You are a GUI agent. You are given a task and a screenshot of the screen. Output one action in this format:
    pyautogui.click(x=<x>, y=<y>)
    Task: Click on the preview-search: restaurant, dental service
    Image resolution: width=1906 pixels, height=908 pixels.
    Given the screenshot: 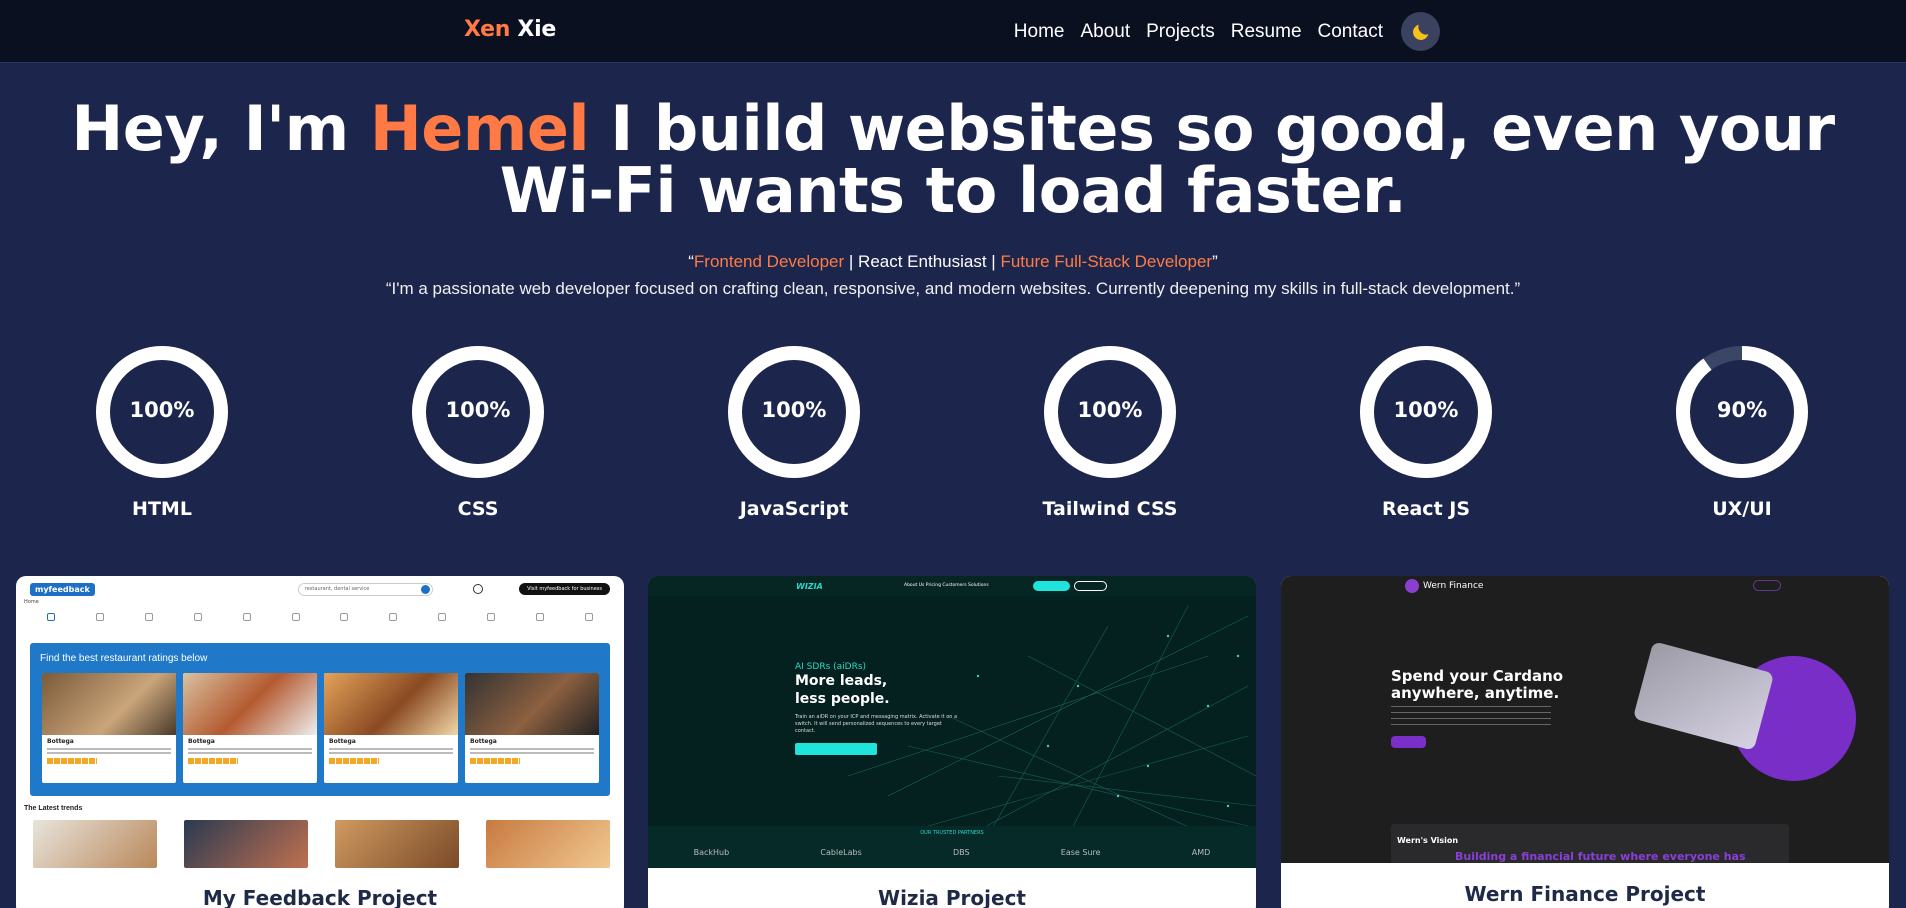 What is the action you would take?
    pyautogui.click(x=365, y=589)
    